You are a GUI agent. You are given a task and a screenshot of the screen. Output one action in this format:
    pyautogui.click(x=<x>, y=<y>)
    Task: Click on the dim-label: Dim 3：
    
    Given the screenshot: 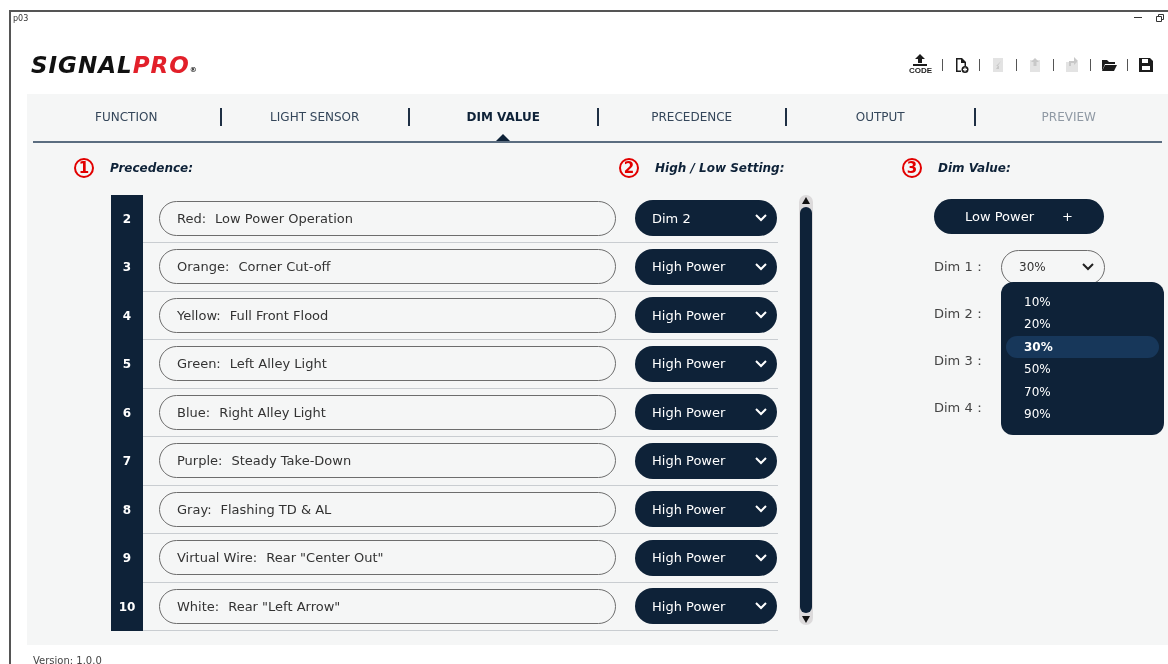 What is the action you would take?
    pyautogui.click(x=960, y=361)
    